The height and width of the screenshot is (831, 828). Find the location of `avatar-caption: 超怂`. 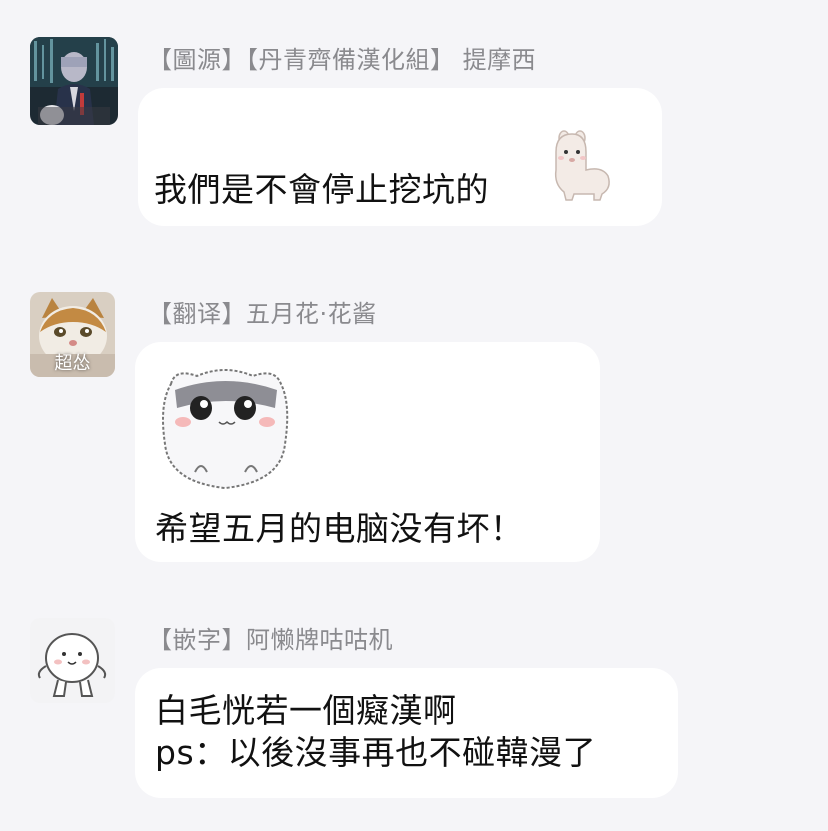

avatar-caption: 超怂 is located at coordinates (72, 363).